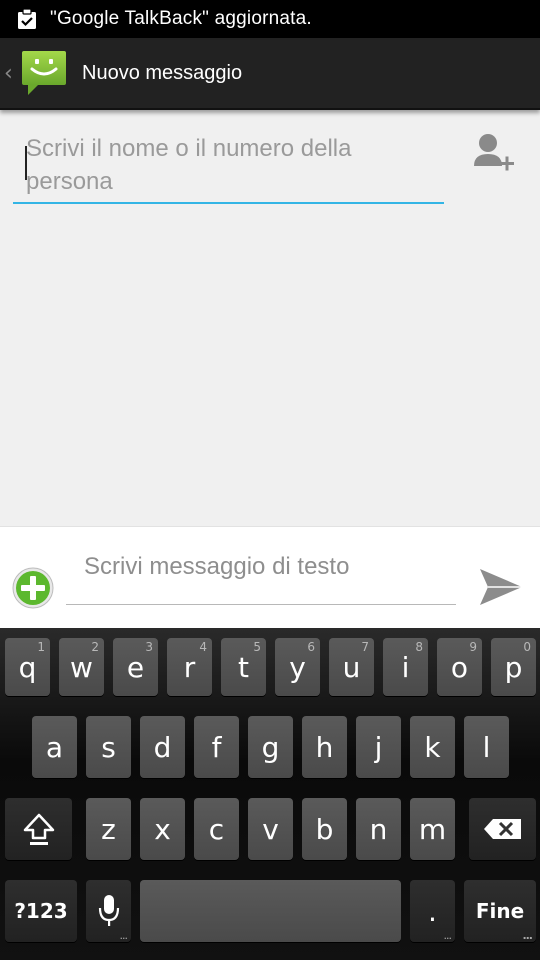 This screenshot has height=960, width=540. I want to click on key-hint: 5, so click(257, 647).